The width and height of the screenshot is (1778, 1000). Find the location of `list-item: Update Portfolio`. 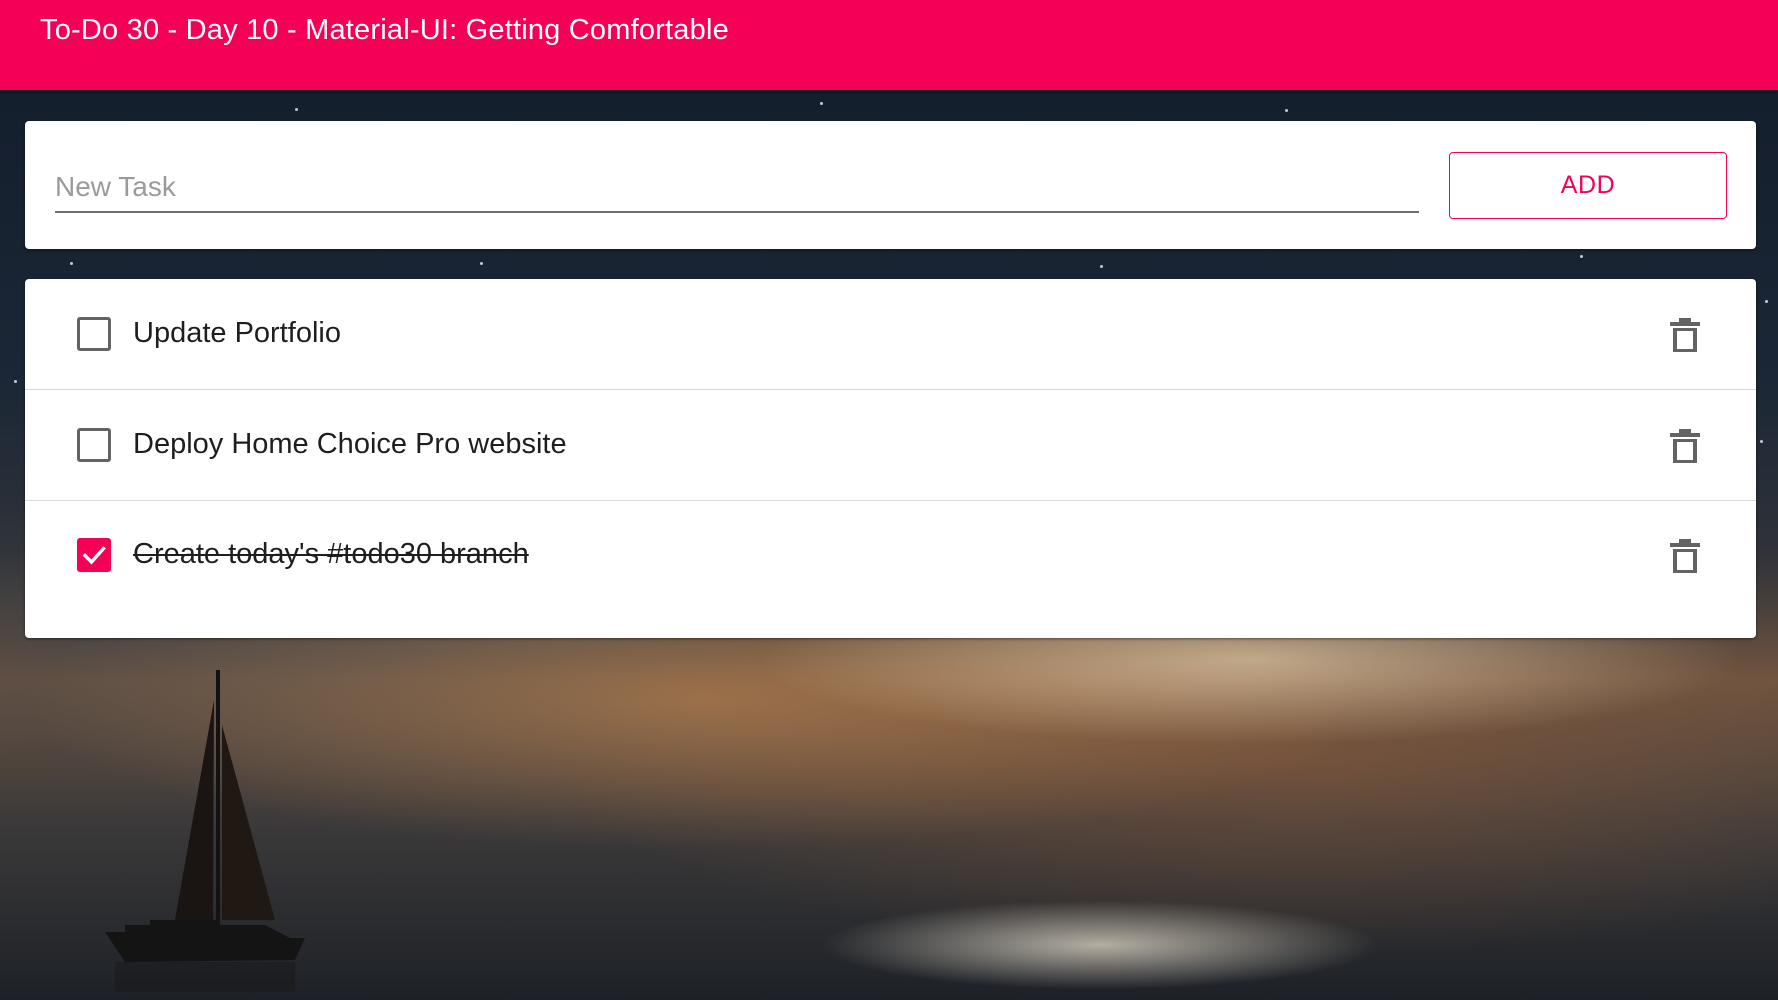

list-item: Update Portfolio is located at coordinates (890, 334).